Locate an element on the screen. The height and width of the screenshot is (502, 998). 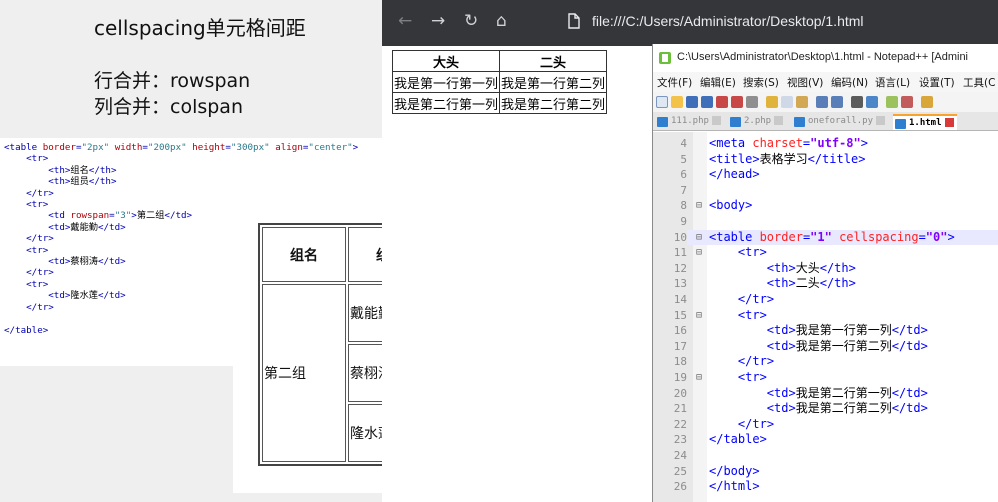
code-line: 10 ⊟ <table border="1" cellspacing="0"> is located at coordinates (825, 237).